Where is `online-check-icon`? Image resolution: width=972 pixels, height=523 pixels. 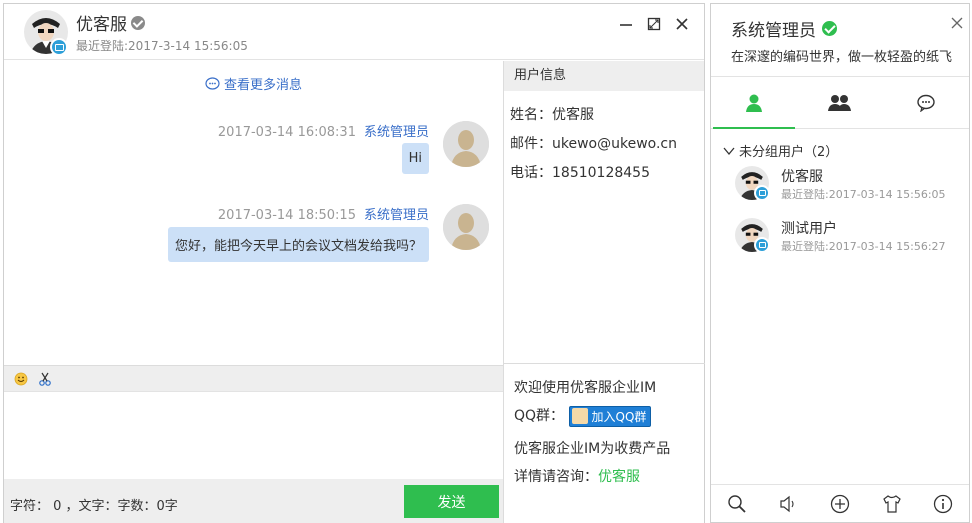 online-check-icon is located at coordinates (829, 28).